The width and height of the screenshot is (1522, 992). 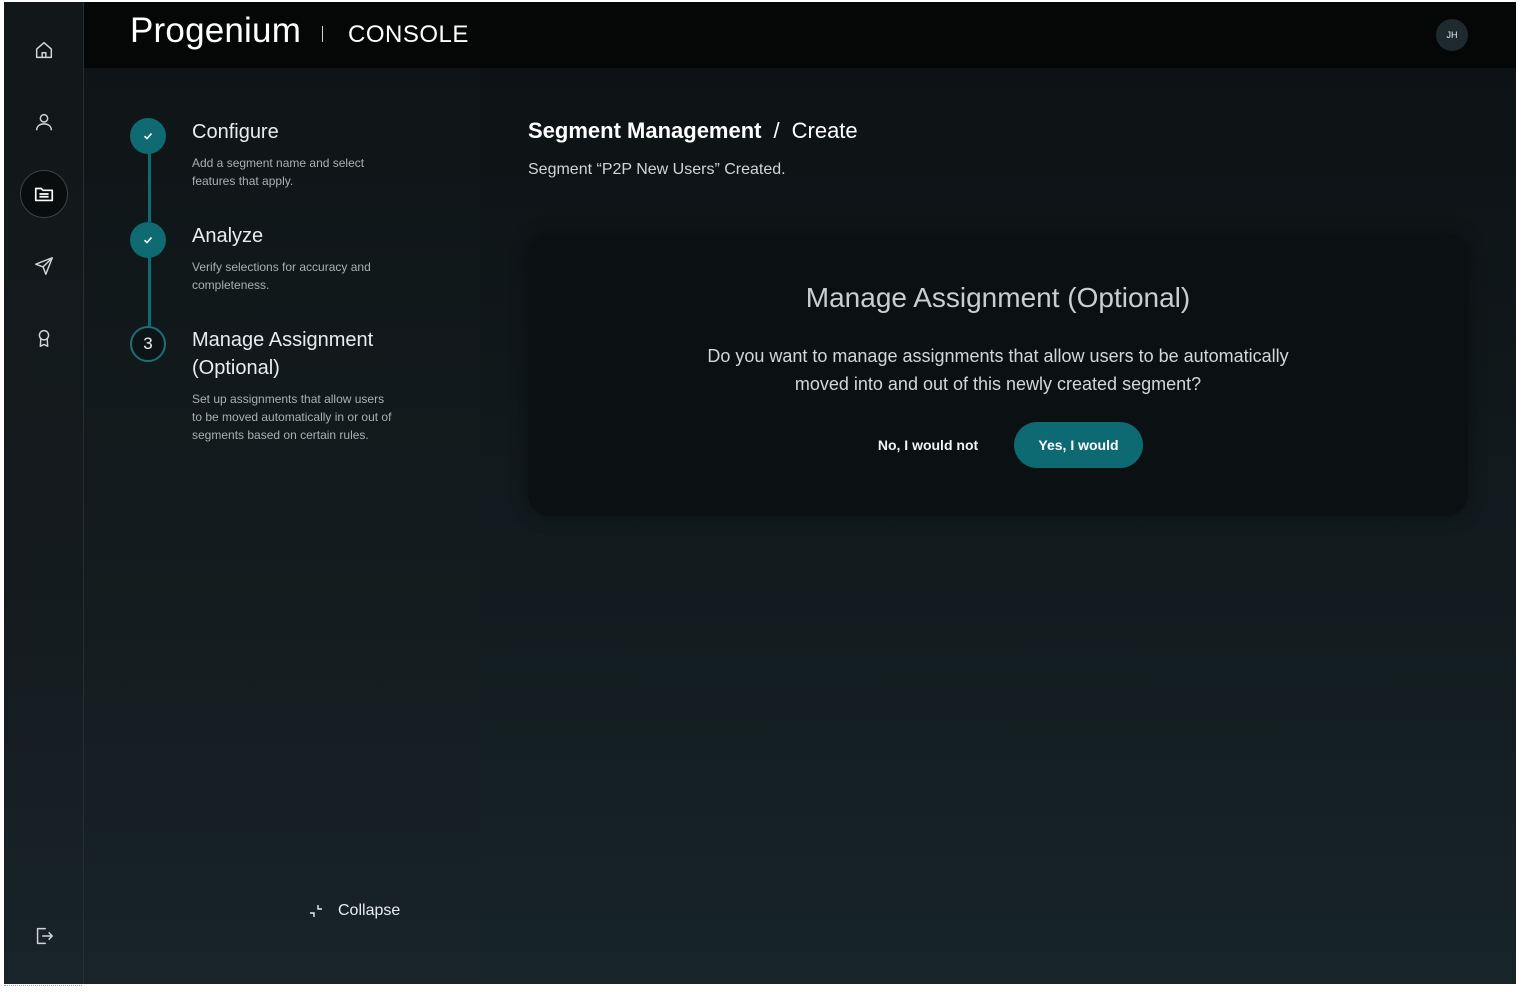 What do you see at coordinates (928, 445) in the screenshot?
I see `decline-button: No, I would not` at bounding box center [928, 445].